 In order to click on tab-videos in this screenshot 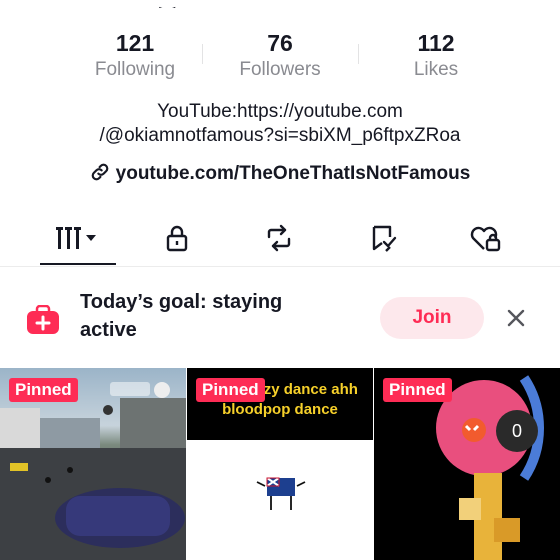, I will do `click(78, 238)`.